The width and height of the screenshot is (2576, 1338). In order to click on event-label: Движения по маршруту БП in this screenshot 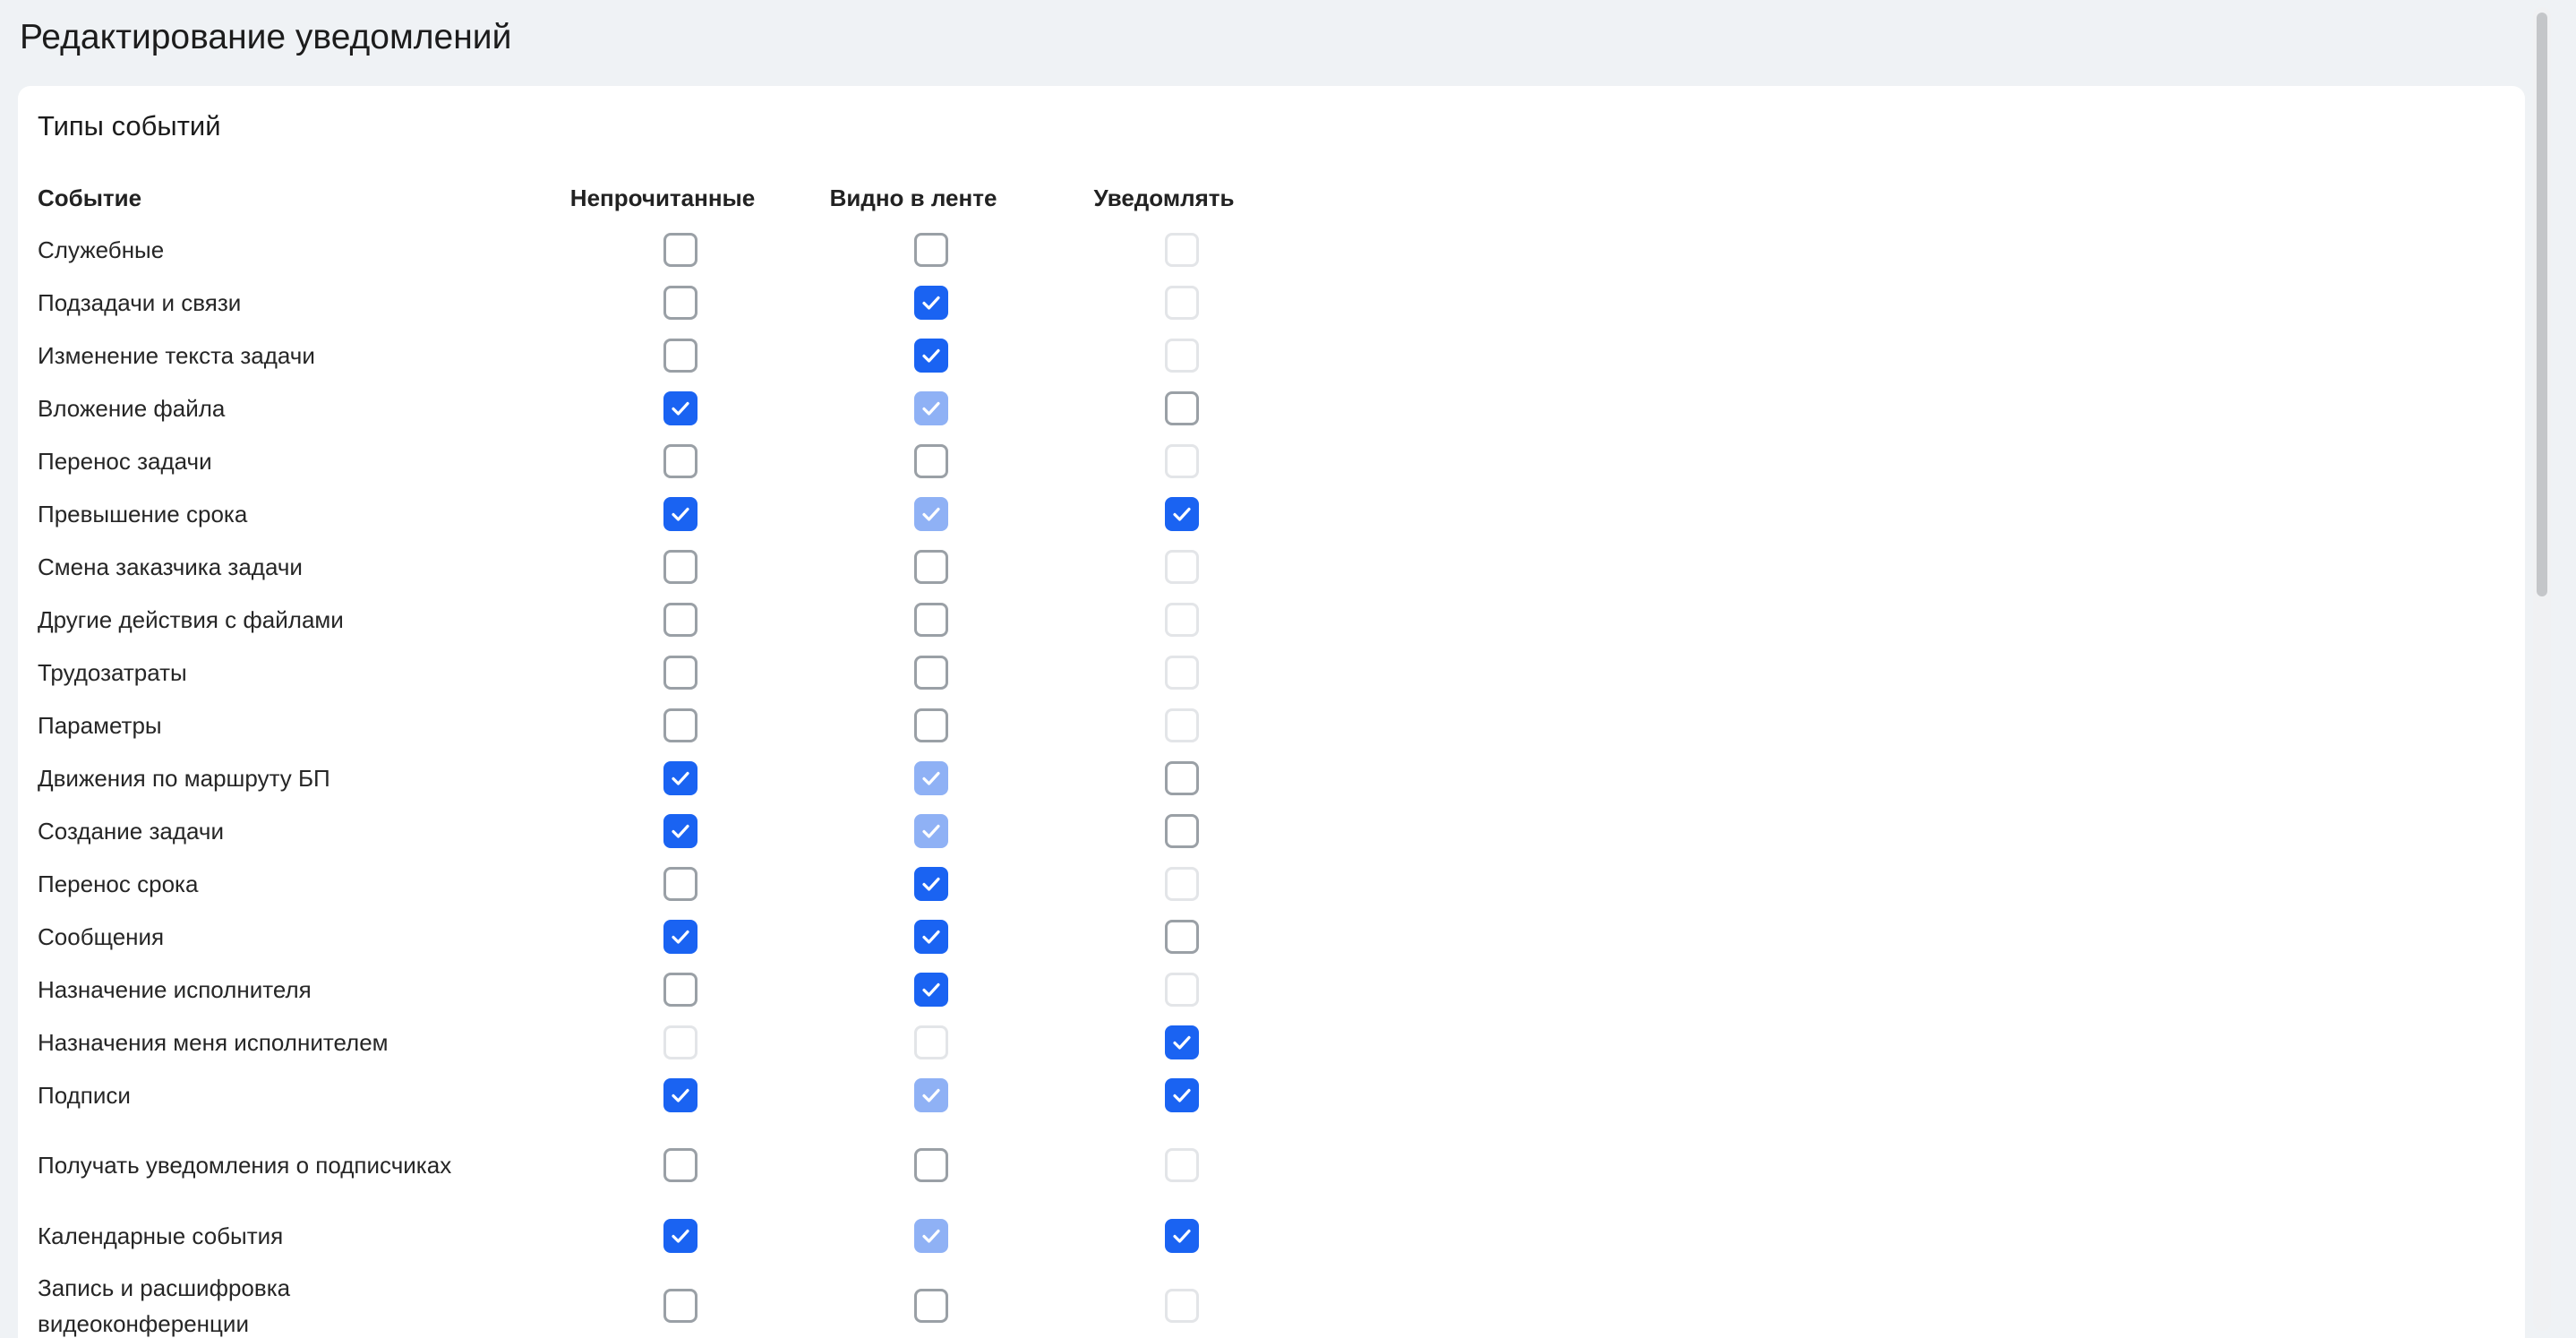, I will do `click(184, 778)`.